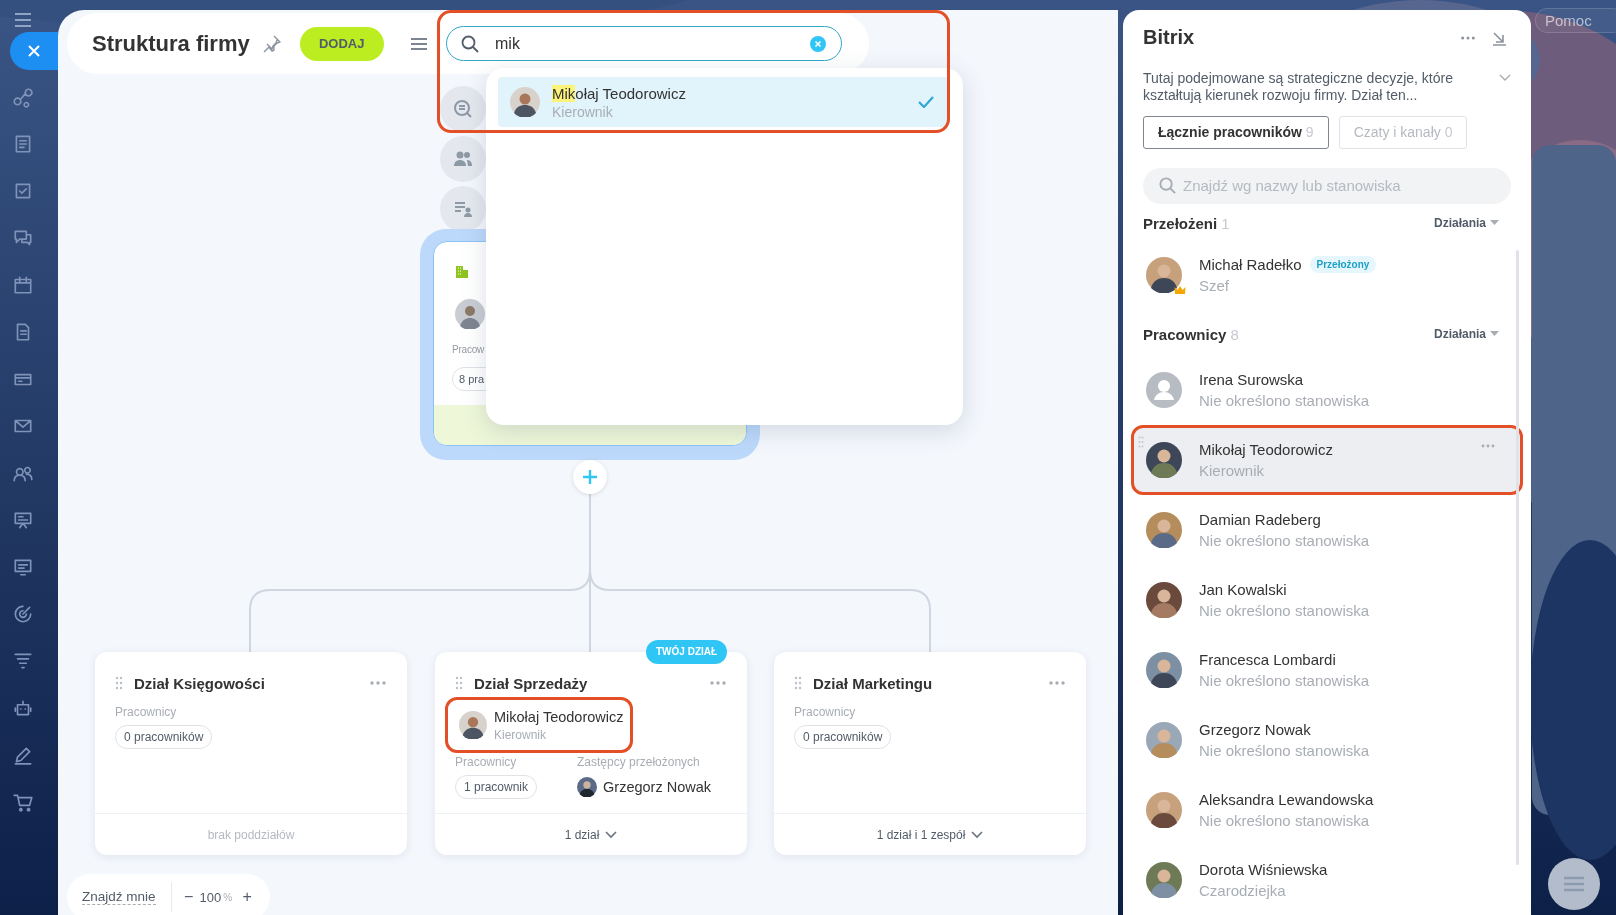 The height and width of the screenshot is (915, 1616). Describe the element at coordinates (1327, 185) in the screenshot. I see `search-field: Znajdź wg nazwy lub stanowiska` at that location.